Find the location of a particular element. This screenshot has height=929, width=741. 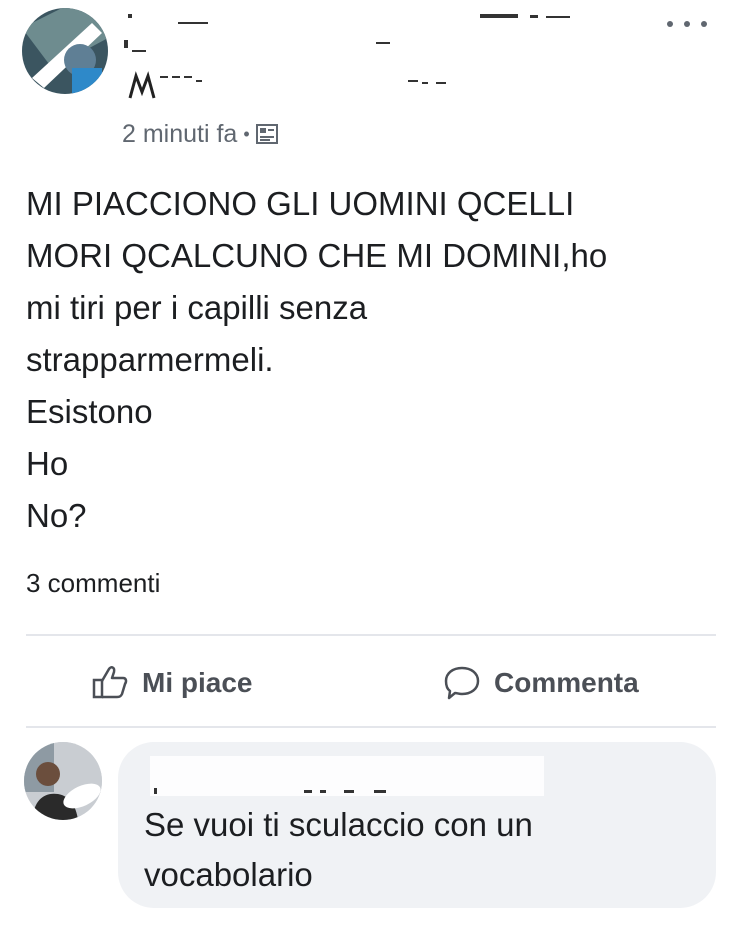

post-text-line: Ho is located at coordinates (47, 463).